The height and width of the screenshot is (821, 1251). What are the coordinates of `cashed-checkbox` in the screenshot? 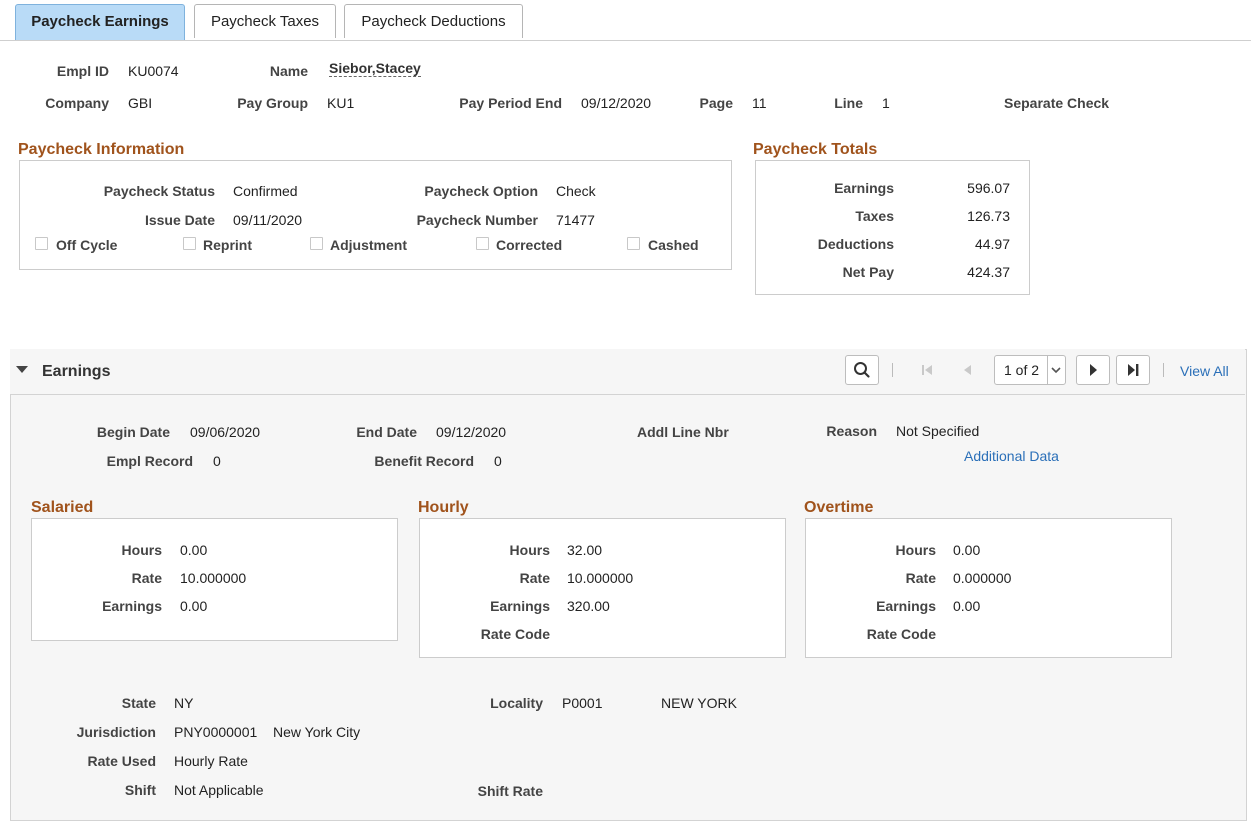 It's located at (633, 243).